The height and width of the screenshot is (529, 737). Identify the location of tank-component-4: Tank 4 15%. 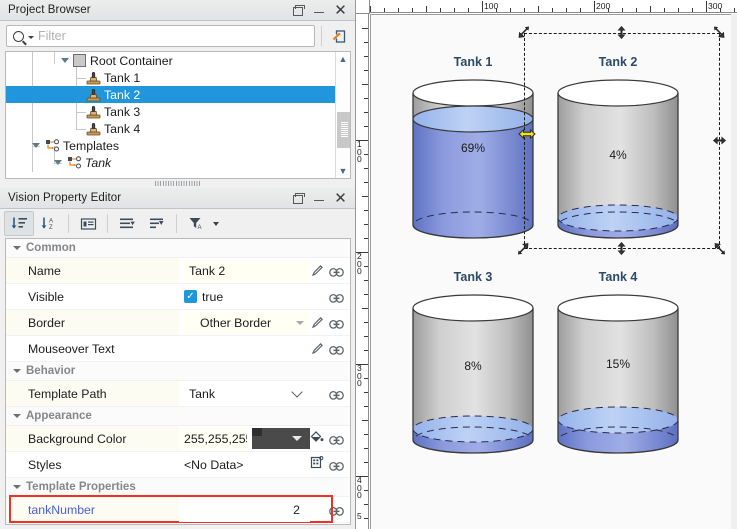
(618, 362).